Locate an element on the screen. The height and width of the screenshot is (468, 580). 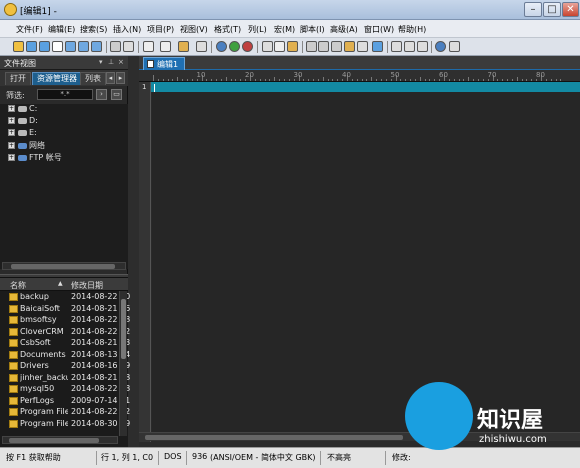
editor-tab: 编辑1 is located at coordinates (164, 63).